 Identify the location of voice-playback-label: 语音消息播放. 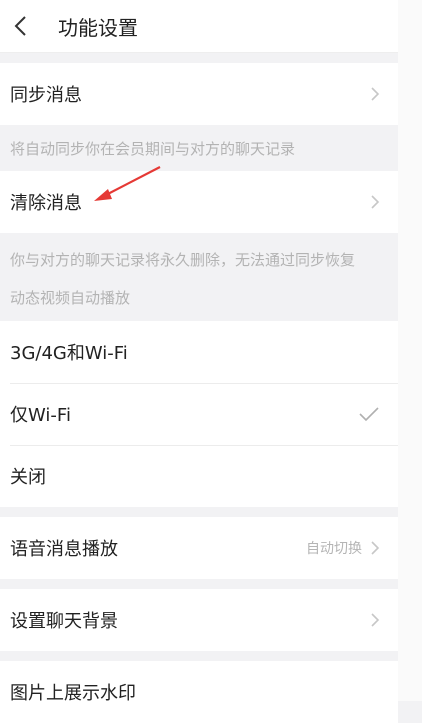
(64, 549).